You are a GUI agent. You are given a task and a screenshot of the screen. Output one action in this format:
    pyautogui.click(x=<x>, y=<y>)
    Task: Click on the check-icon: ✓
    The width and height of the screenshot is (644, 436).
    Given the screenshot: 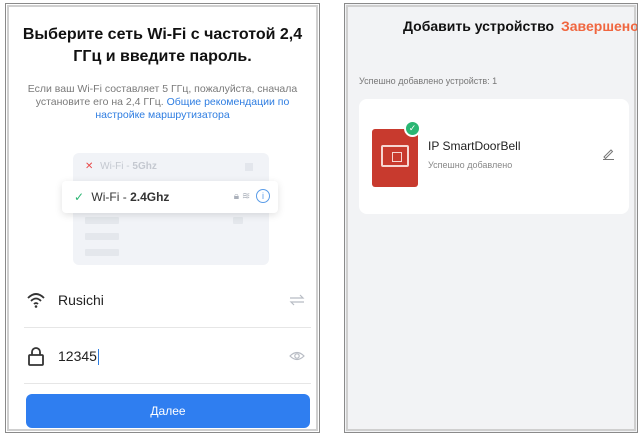 What is the action you would take?
    pyautogui.click(x=79, y=197)
    